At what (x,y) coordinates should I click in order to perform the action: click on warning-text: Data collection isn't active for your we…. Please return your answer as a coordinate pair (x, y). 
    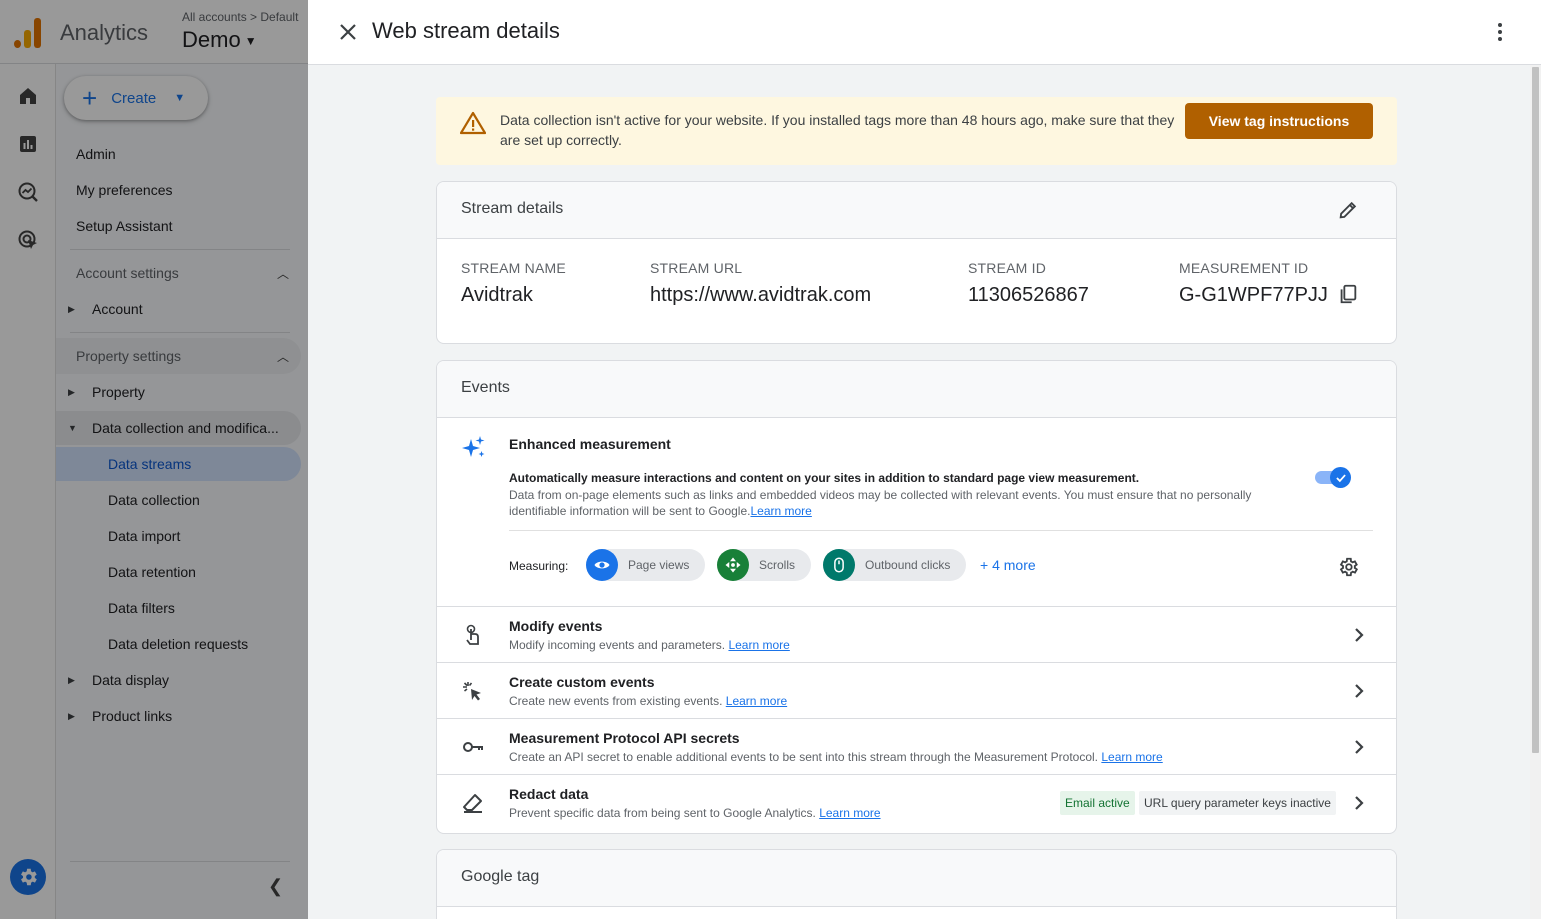
    Looking at the image, I should click on (837, 130).